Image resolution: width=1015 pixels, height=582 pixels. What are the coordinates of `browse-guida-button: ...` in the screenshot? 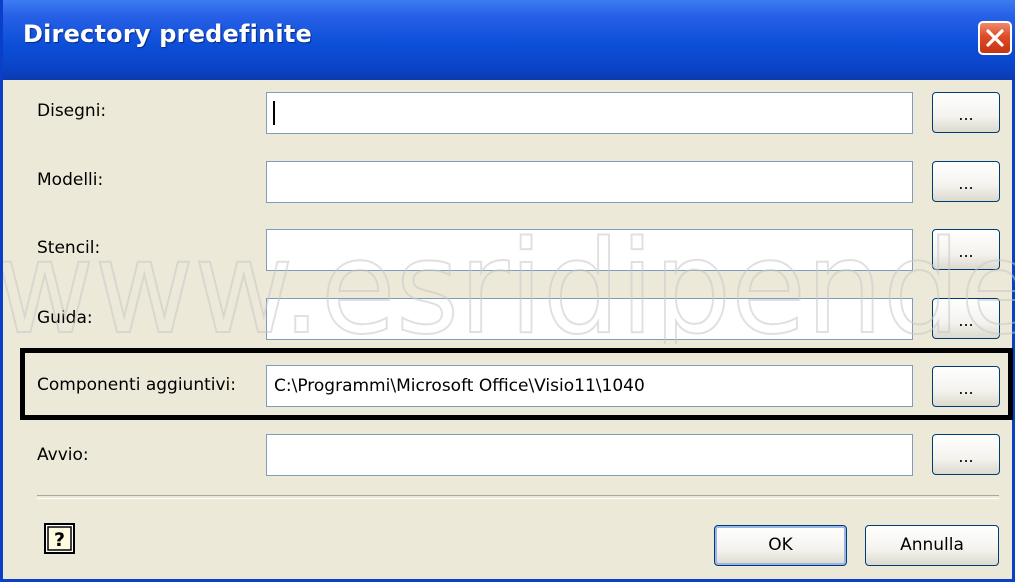 It's located at (966, 318).